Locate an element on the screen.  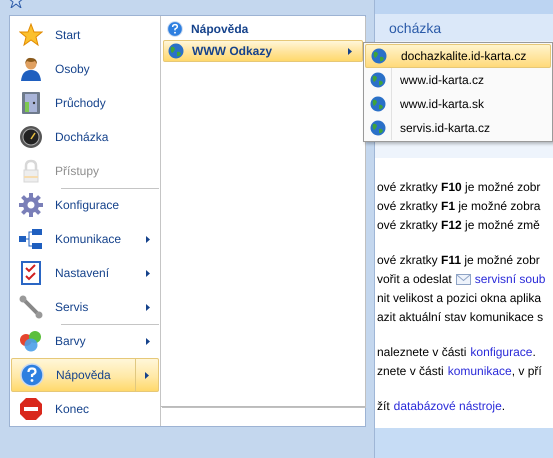
link-menu-item: www.id-karta.cz is located at coordinates (458, 80).